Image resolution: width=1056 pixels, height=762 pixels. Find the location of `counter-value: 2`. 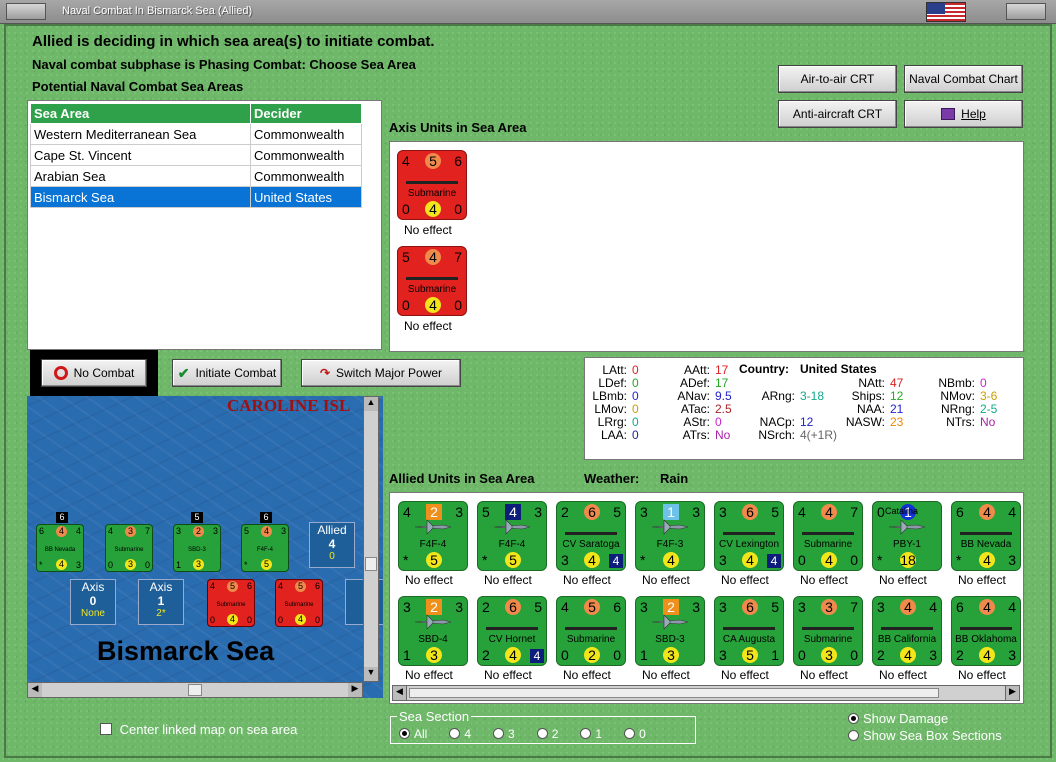

counter-value: 2 is located at coordinates (881, 655).